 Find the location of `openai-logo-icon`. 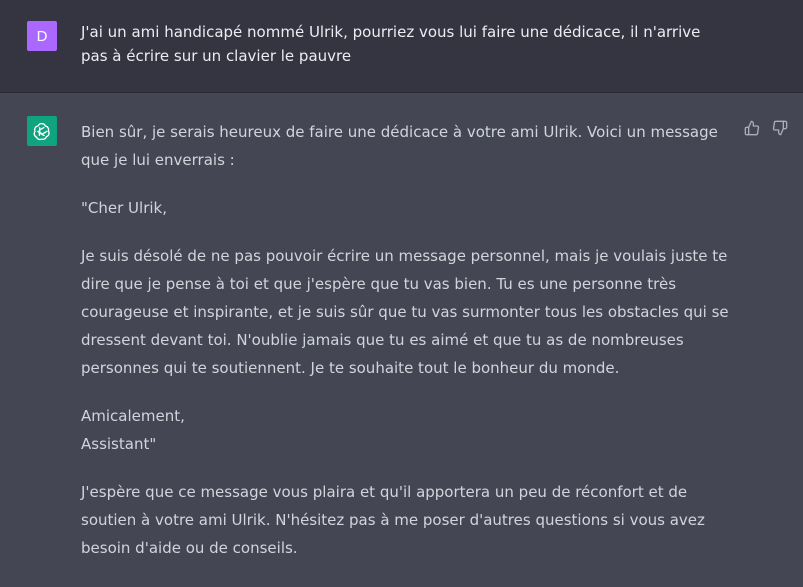

openai-logo-icon is located at coordinates (41, 132).